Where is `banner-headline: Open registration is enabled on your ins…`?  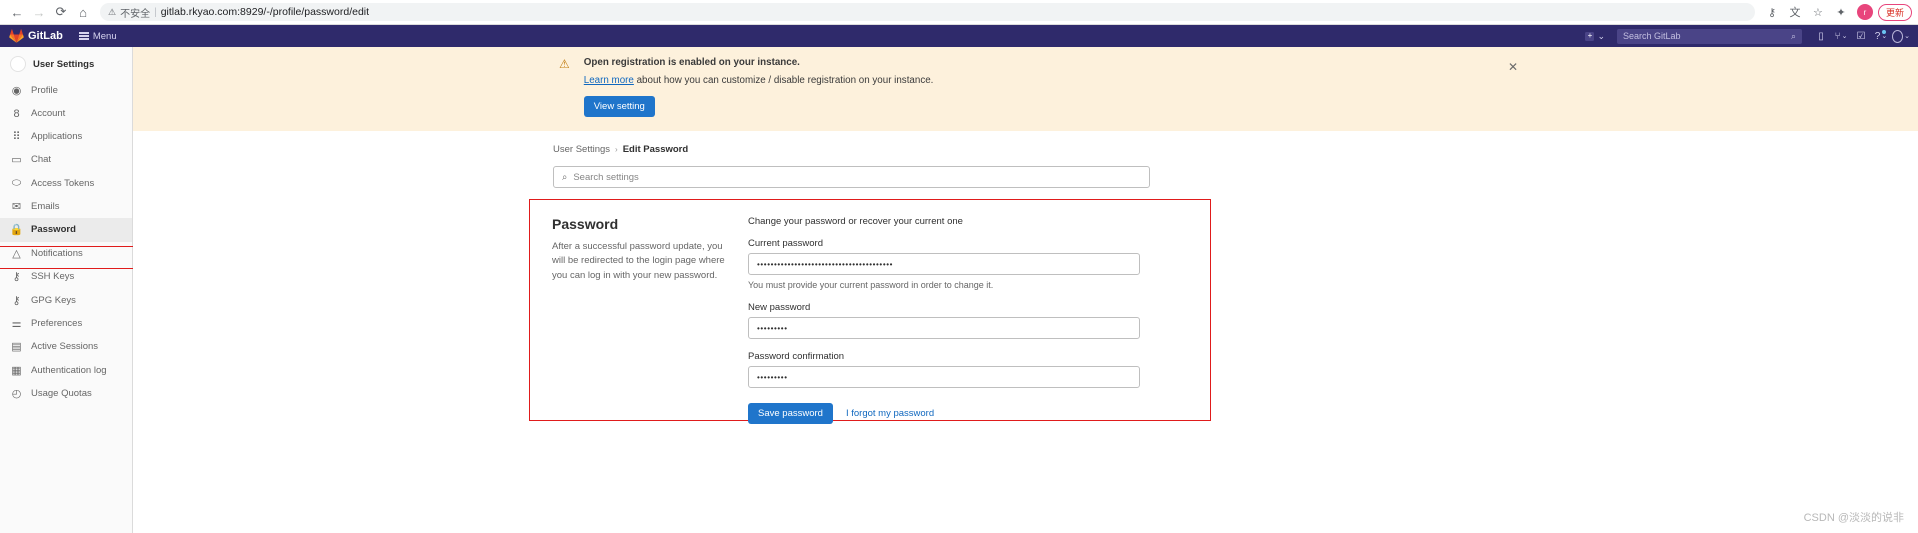
banner-headline: Open registration is enabled on your ins… is located at coordinates (691, 62).